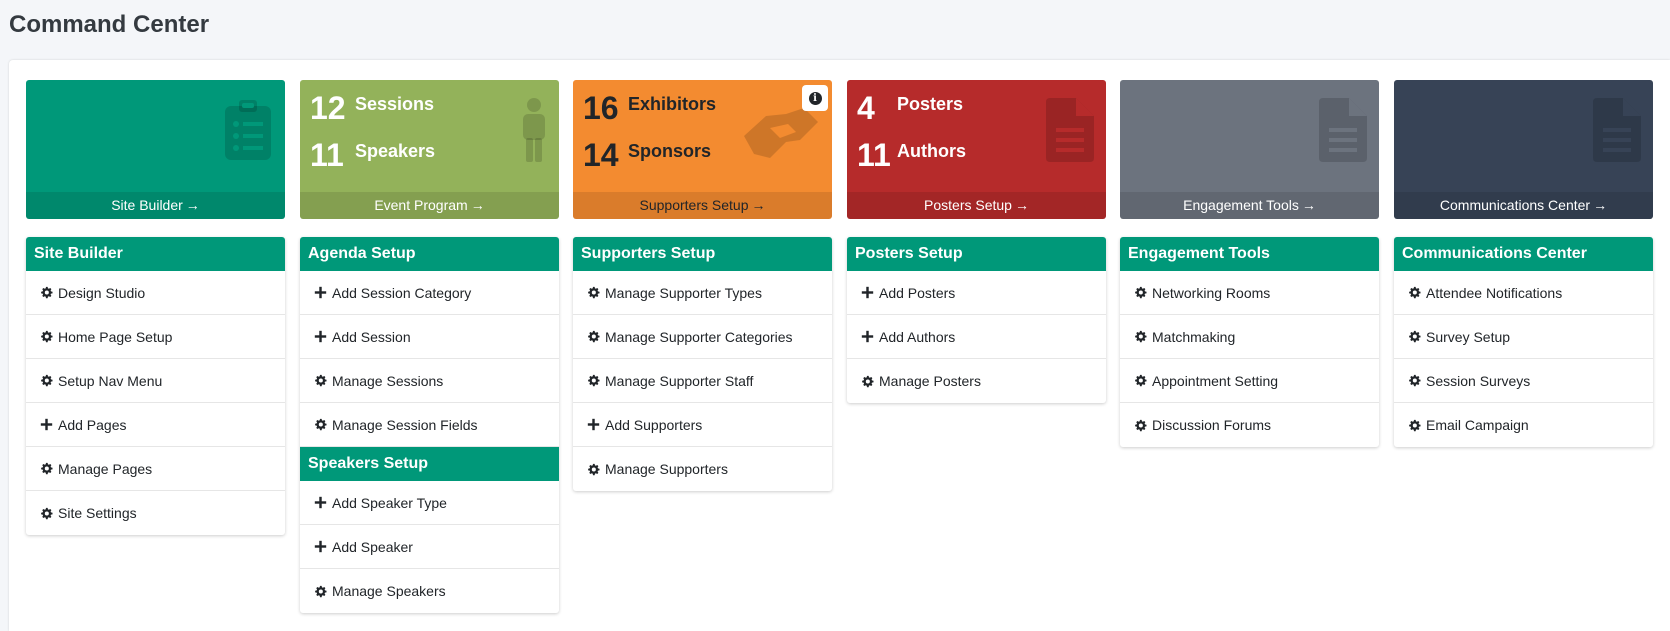 This screenshot has height=631, width=1670. What do you see at coordinates (1249, 337) in the screenshot?
I see `menu-item-matchmaking: Matchmaking` at bounding box center [1249, 337].